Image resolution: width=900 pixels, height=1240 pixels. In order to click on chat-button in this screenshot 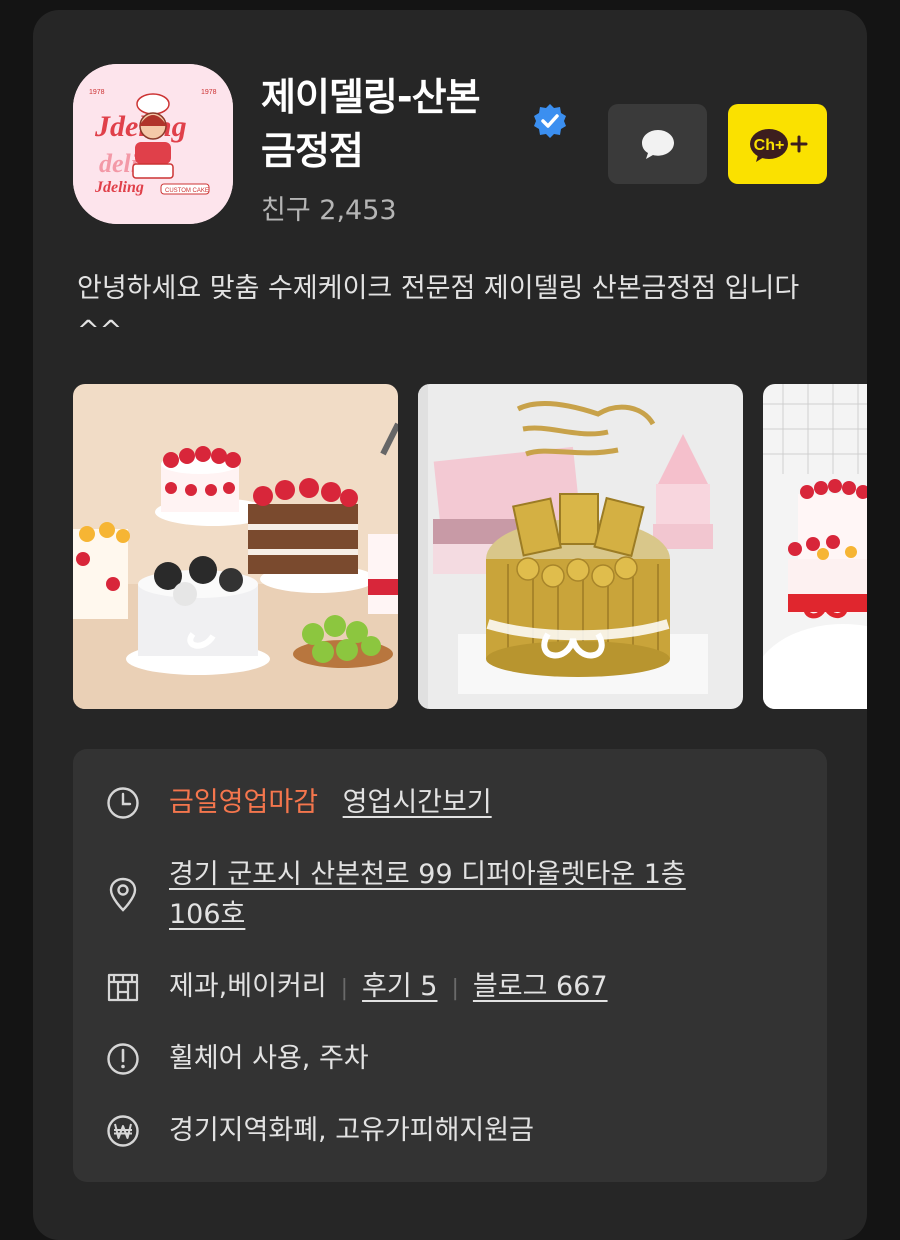, I will do `click(657, 144)`.